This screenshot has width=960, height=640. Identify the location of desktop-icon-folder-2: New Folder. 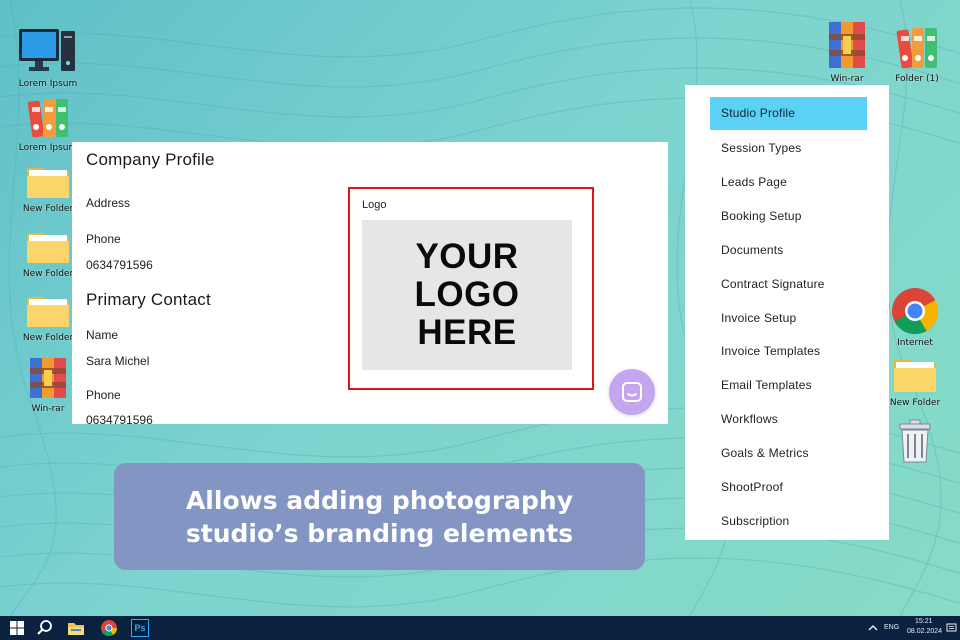
(48, 252).